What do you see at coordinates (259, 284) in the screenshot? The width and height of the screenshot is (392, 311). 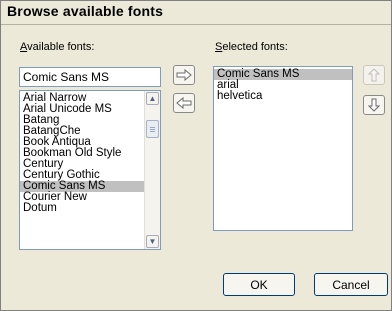 I see `ok-button: OK` at bounding box center [259, 284].